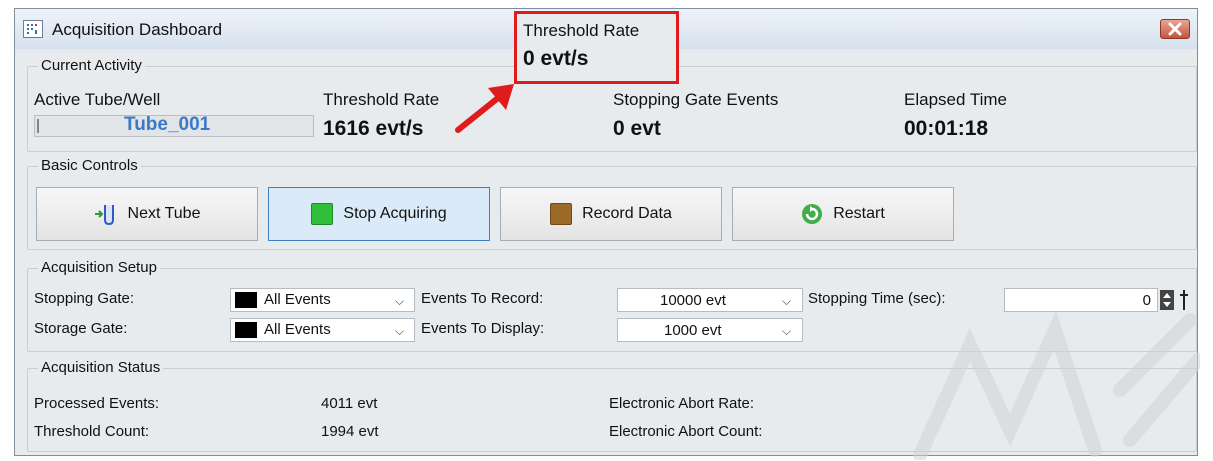 This screenshot has width=1213, height=461. I want to click on next-tube-icon, so click(104, 215).